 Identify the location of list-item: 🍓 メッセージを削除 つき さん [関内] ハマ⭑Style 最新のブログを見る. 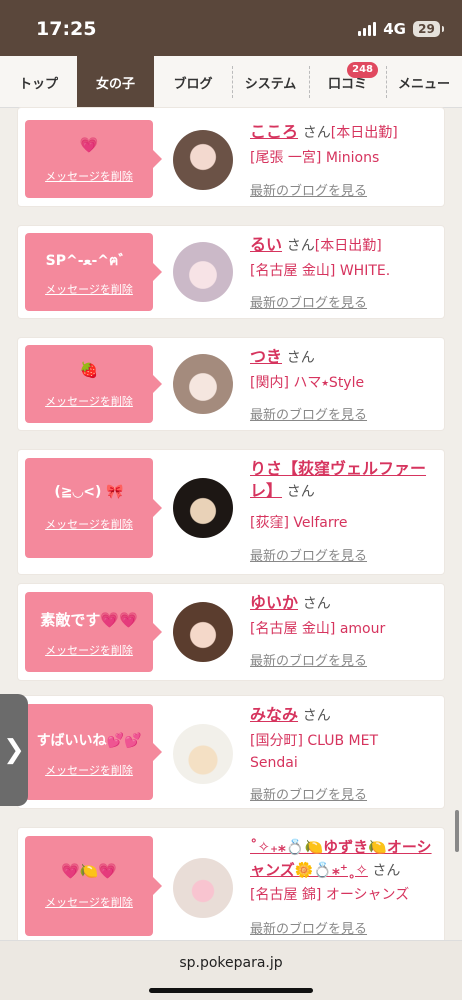
(231, 384).